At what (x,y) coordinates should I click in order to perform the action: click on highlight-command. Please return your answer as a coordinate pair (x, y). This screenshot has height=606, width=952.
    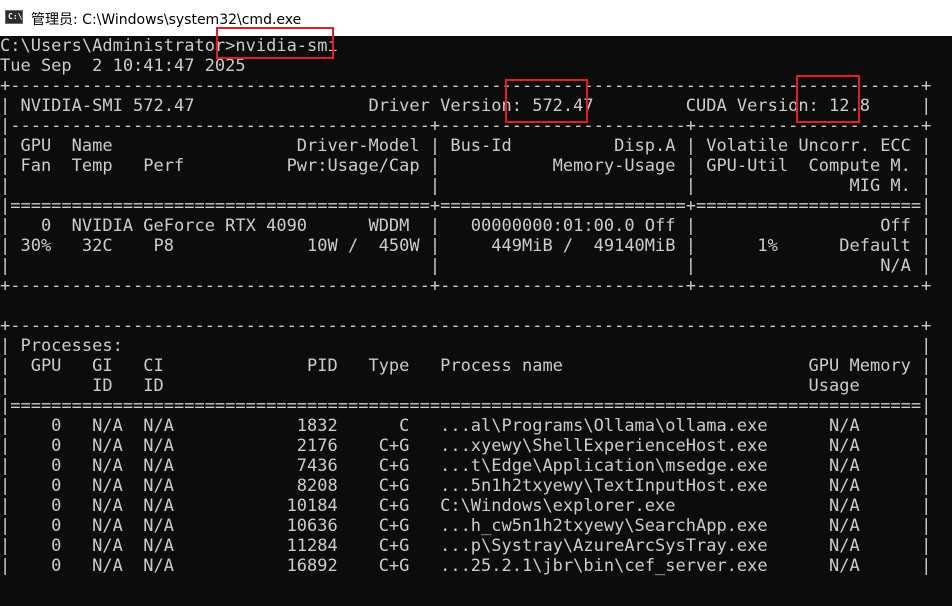
    Looking at the image, I should click on (275, 43).